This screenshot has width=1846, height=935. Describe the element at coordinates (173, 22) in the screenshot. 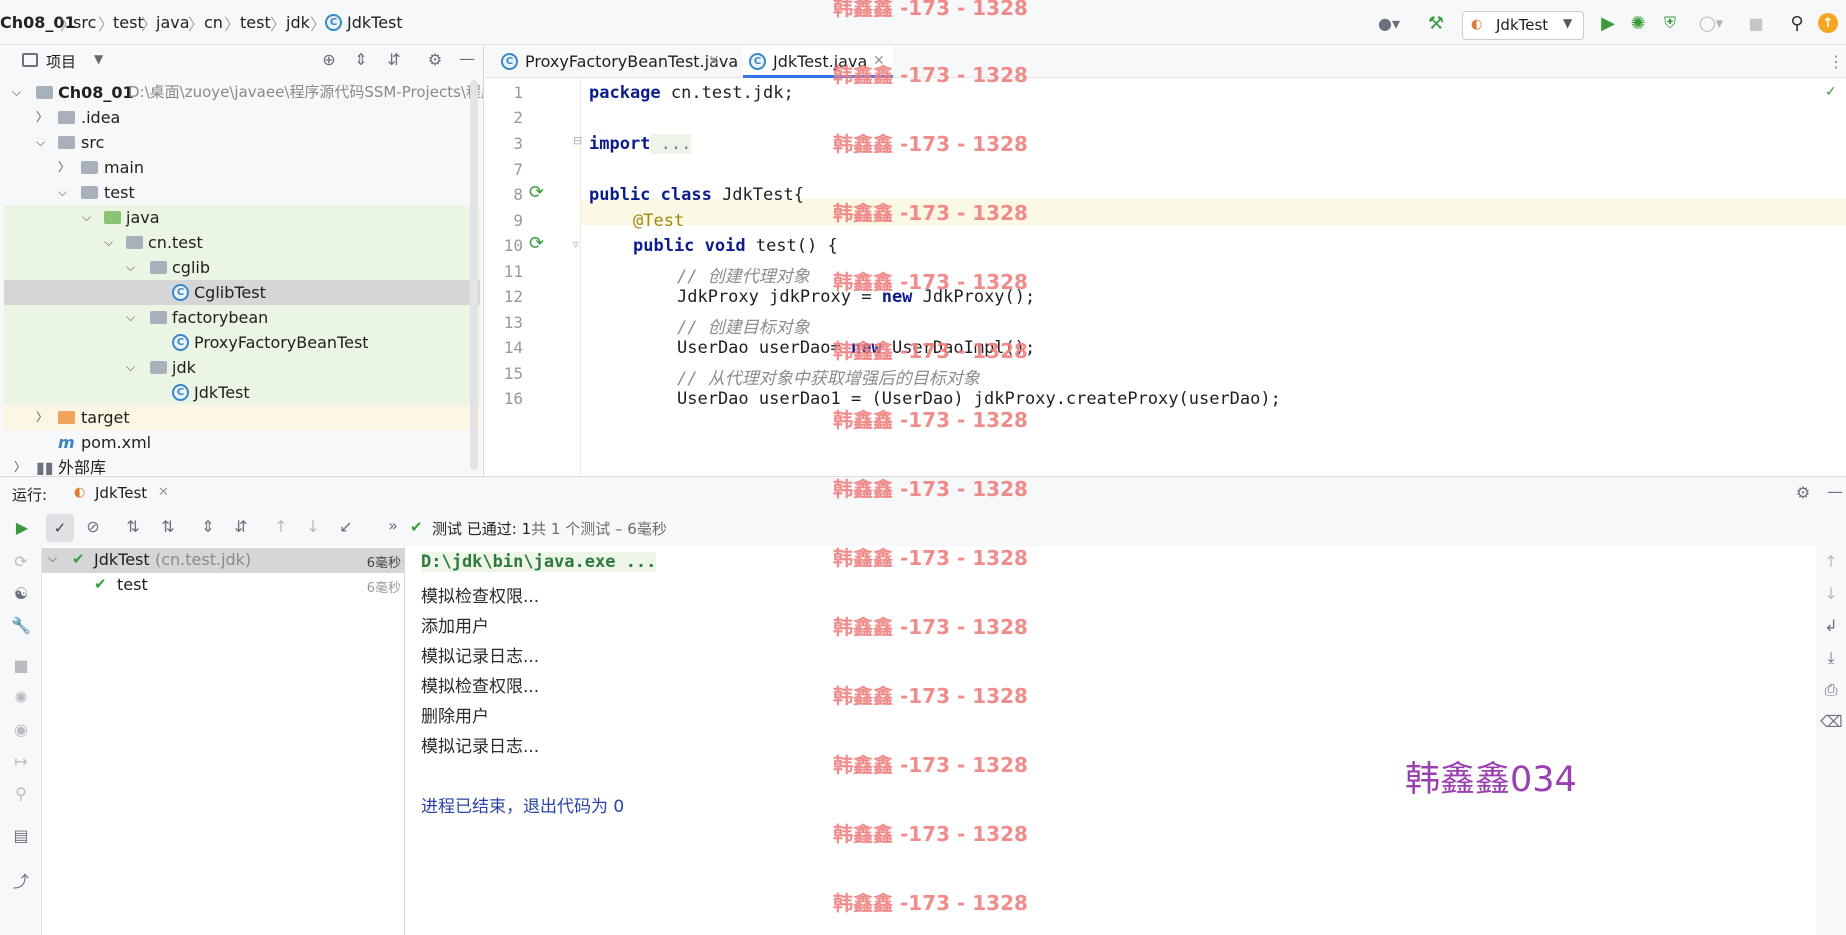

I see `breadcrumb-java: java` at that location.